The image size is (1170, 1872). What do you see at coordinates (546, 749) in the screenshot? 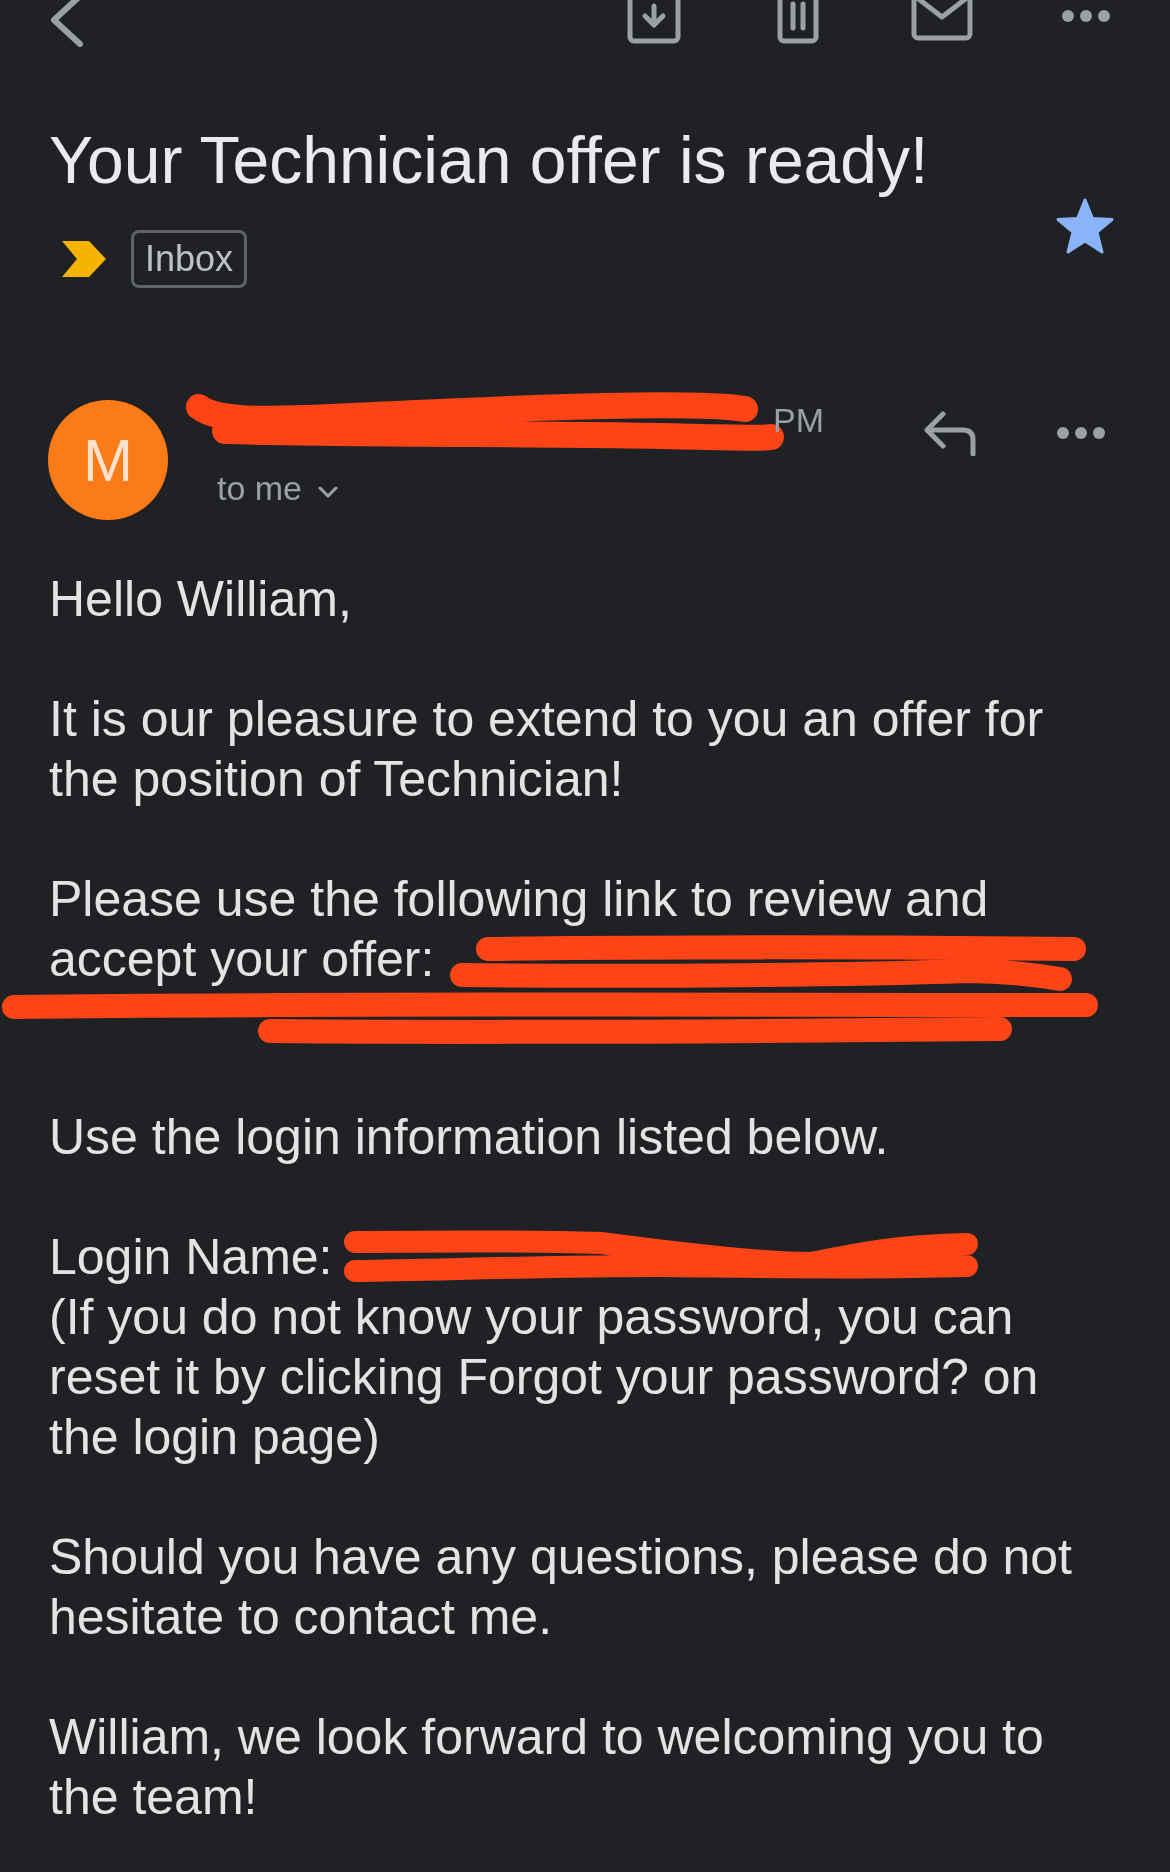
I see `body-paragraph: It is our pleasure to extend to you an offer for the position of Technician!` at bounding box center [546, 749].